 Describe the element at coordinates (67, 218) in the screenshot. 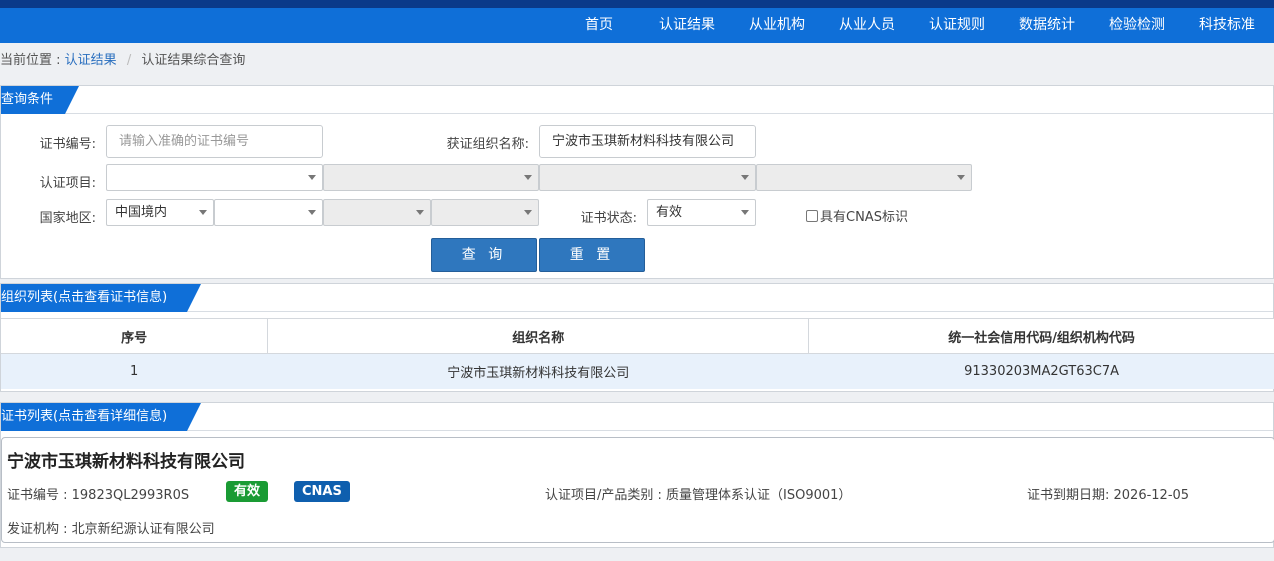

I see `region-label: 国家地区:` at that location.